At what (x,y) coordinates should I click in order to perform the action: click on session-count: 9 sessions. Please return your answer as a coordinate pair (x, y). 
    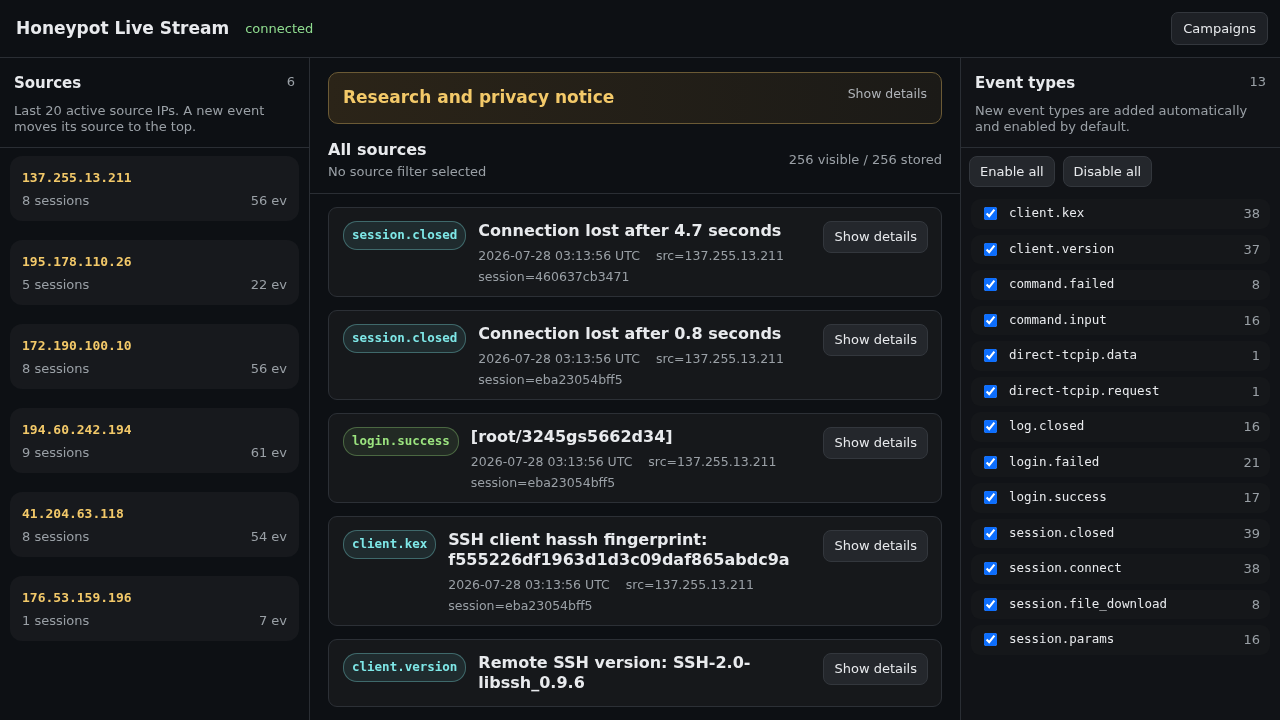
    Looking at the image, I should click on (56, 453).